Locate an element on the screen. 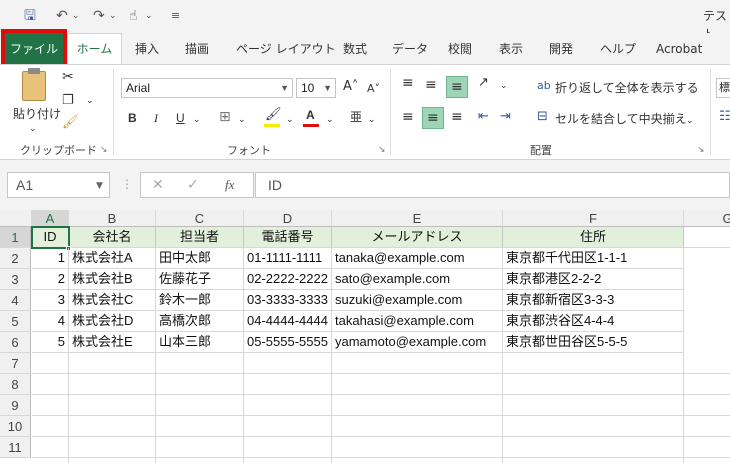  alignment-launcher-icon: ↘ is located at coordinates (701, 150).